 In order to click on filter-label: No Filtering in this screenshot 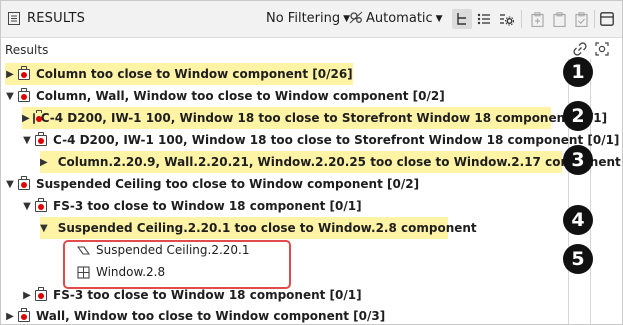, I will do `click(303, 18)`.